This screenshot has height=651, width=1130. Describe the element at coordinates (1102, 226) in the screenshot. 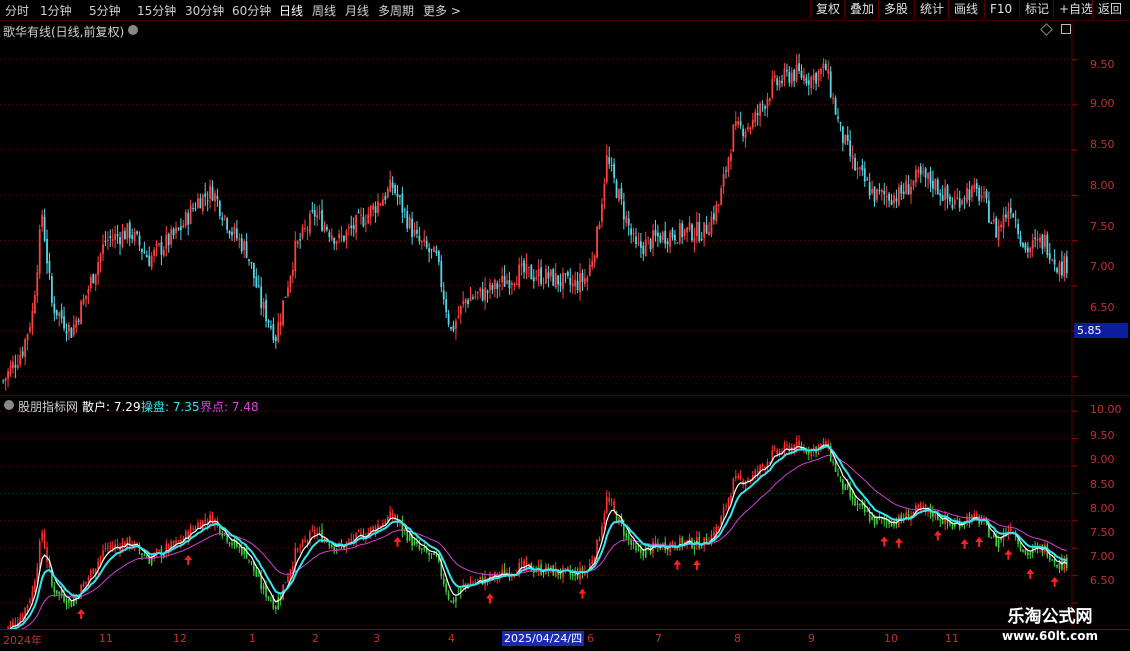

I see `y-tick-750: 7.50` at that location.